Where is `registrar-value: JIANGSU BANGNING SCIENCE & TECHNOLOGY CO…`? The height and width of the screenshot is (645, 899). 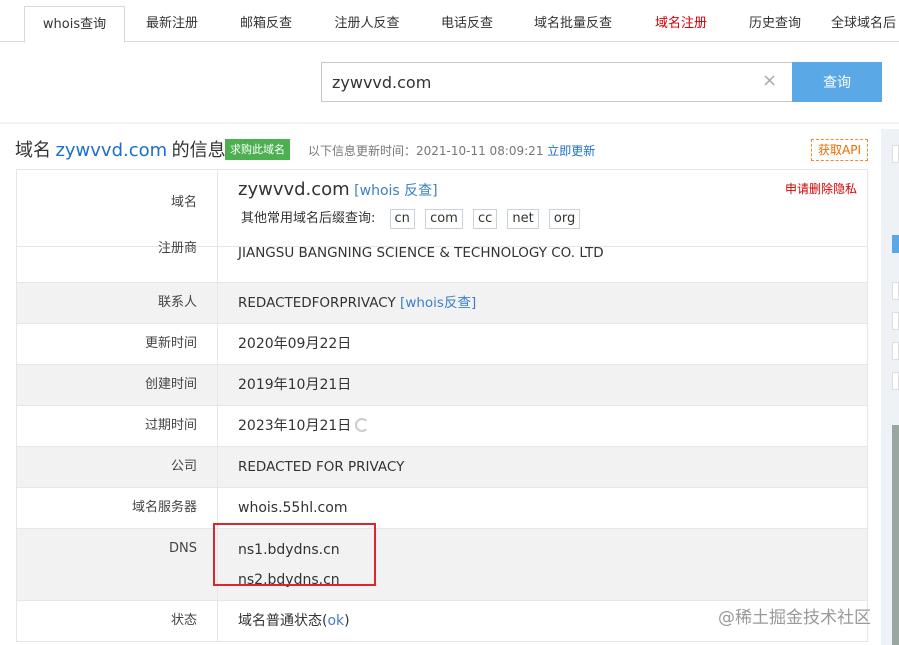 registrar-value: JIANGSU BANGNING SCIENCE & TECHNOLOGY CO… is located at coordinates (421, 253).